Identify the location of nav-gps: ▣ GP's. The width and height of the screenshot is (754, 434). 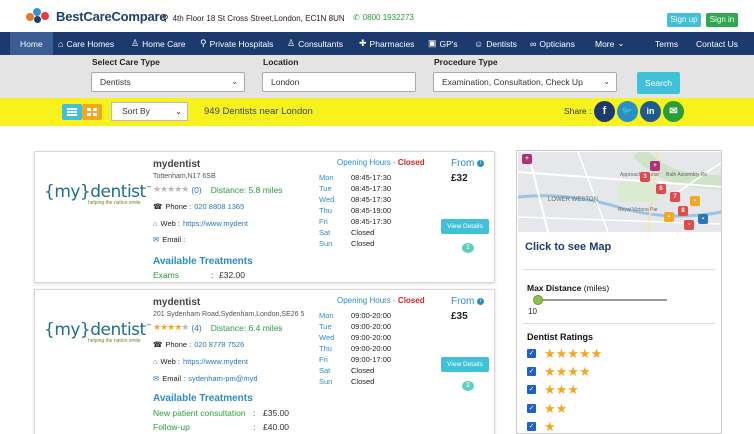
(443, 43).